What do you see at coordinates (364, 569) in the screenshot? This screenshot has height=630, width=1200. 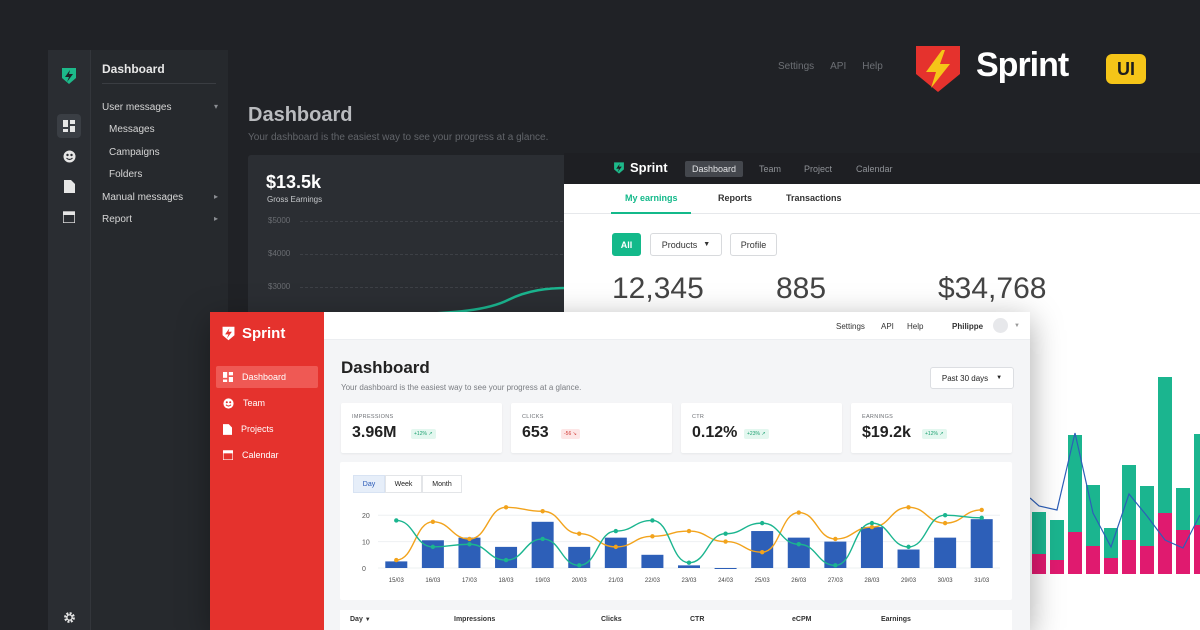 I see `y-tick-label: 0` at bounding box center [364, 569].